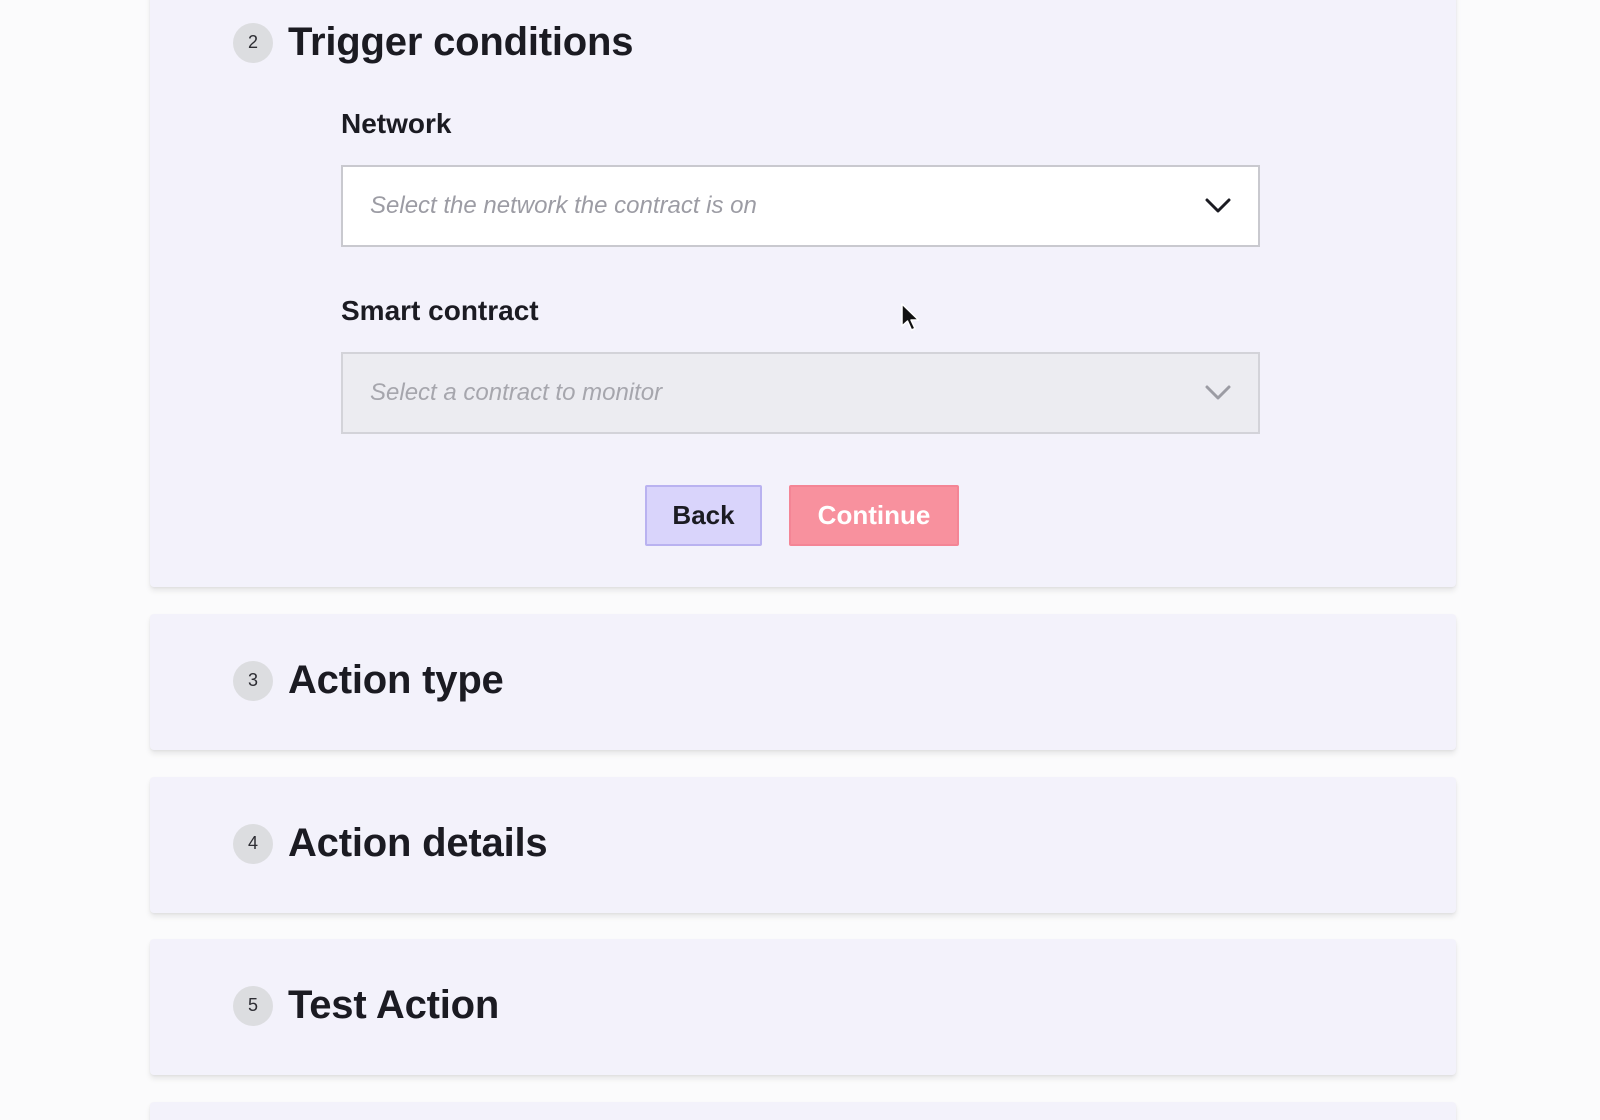 The width and height of the screenshot is (1600, 1120). I want to click on step-number-badge: 5, so click(253, 1005).